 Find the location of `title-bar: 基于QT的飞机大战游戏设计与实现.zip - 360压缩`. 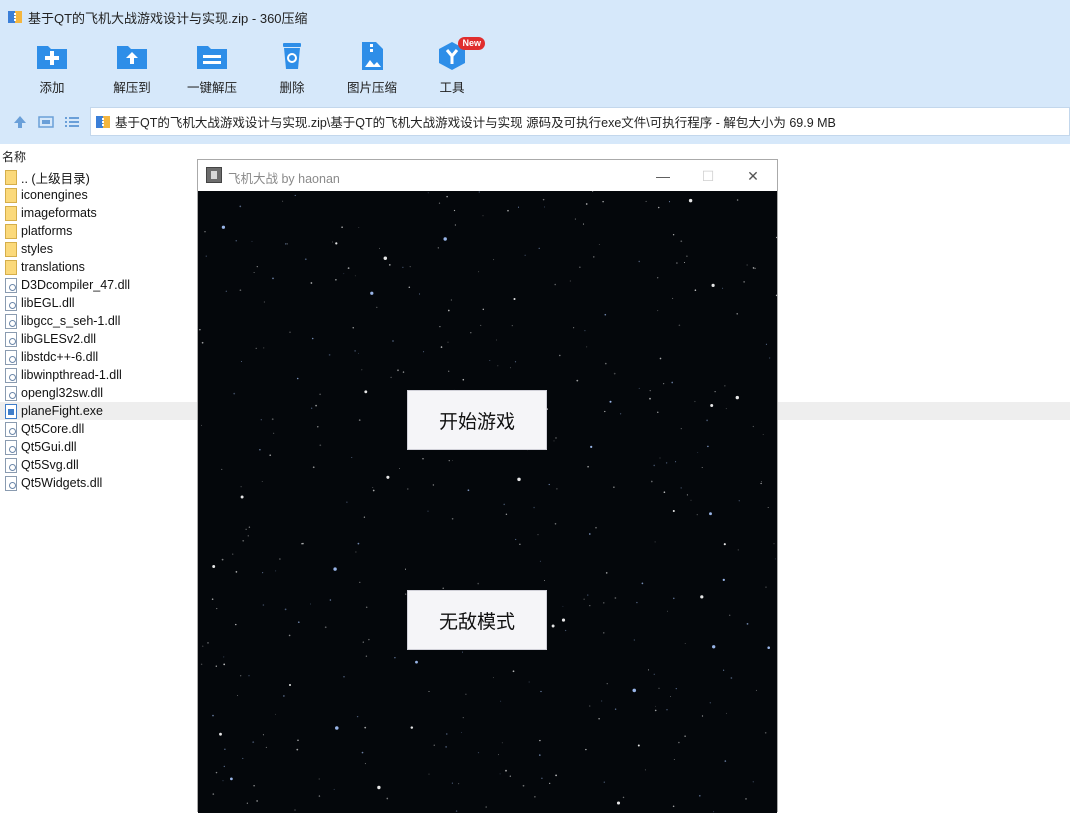

title-bar: 基于QT的飞机大战游戏设计与实现.zip - 360压缩 is located at coordinates (535, 17).